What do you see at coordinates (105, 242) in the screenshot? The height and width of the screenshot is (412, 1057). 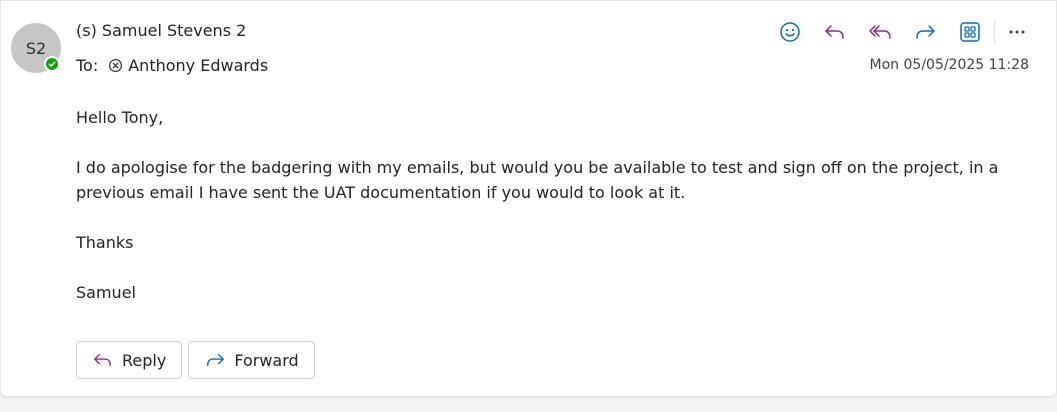 I see `closing-text: Thanks` at bounding box center [105, 242].